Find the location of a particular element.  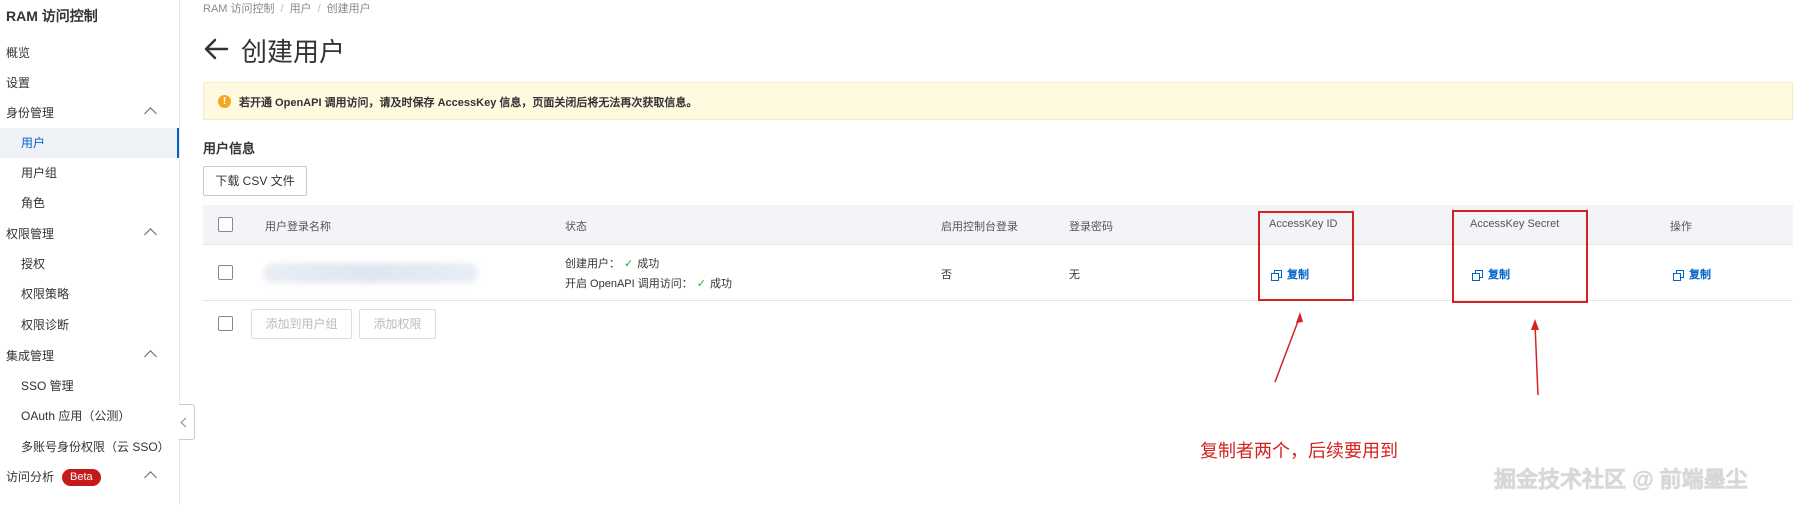

annotation-text: 复制者两个，后续要用到 is located at coordinates (1299, 451).